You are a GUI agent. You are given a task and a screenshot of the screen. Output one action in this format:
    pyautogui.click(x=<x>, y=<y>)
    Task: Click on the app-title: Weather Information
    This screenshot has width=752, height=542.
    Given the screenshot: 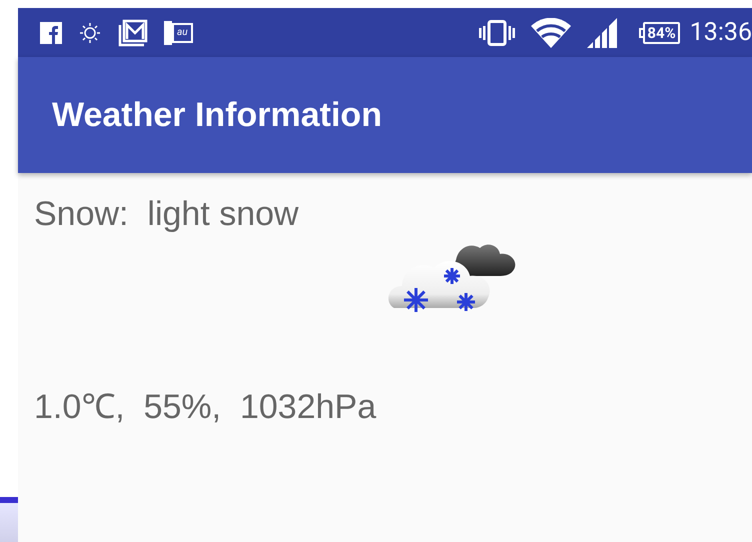 What is the action you would take?
    pyautogui.click(x=217, y=115)
    